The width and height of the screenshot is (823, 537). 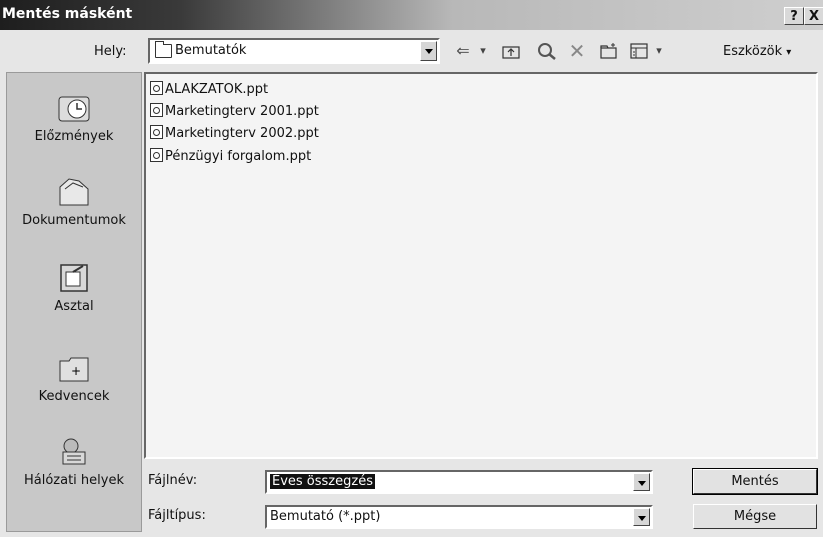 I want to click on delete-icon: ✕, so click(x=577, y=51).